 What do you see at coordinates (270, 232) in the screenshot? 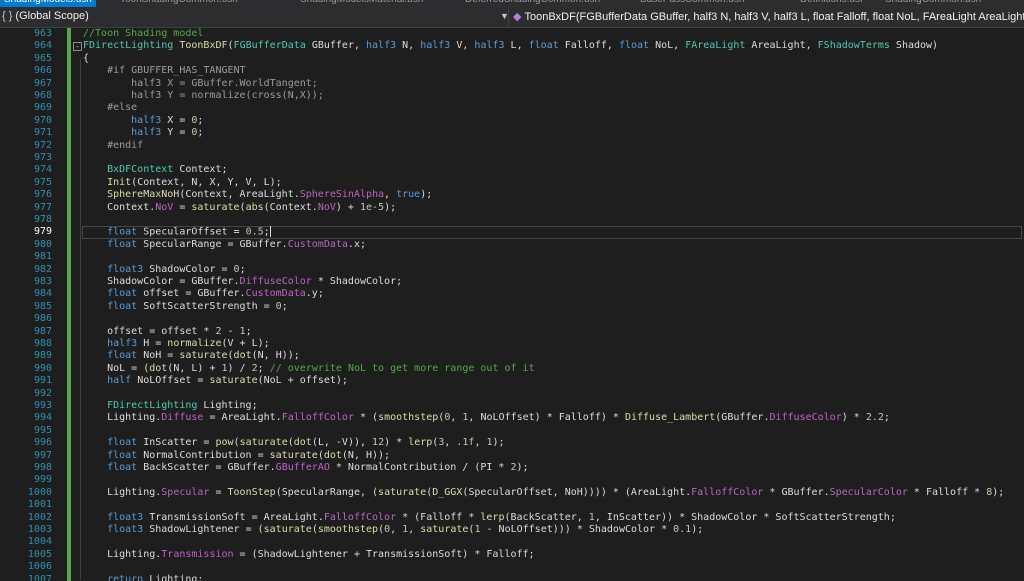
I see `text-cursor` at bounding box center [270, 232].